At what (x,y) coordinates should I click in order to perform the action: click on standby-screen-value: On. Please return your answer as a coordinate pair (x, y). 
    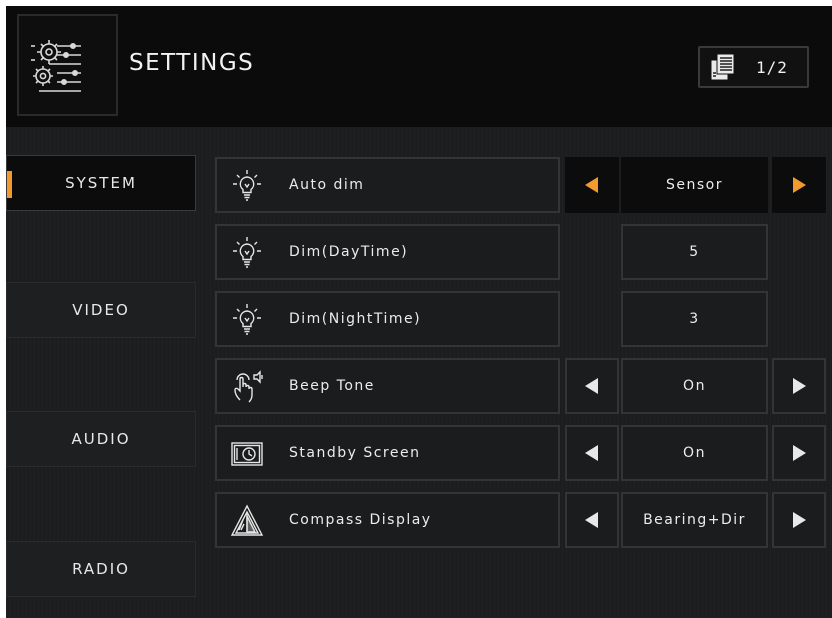
    Looking at the image, I should click on (694, 453).